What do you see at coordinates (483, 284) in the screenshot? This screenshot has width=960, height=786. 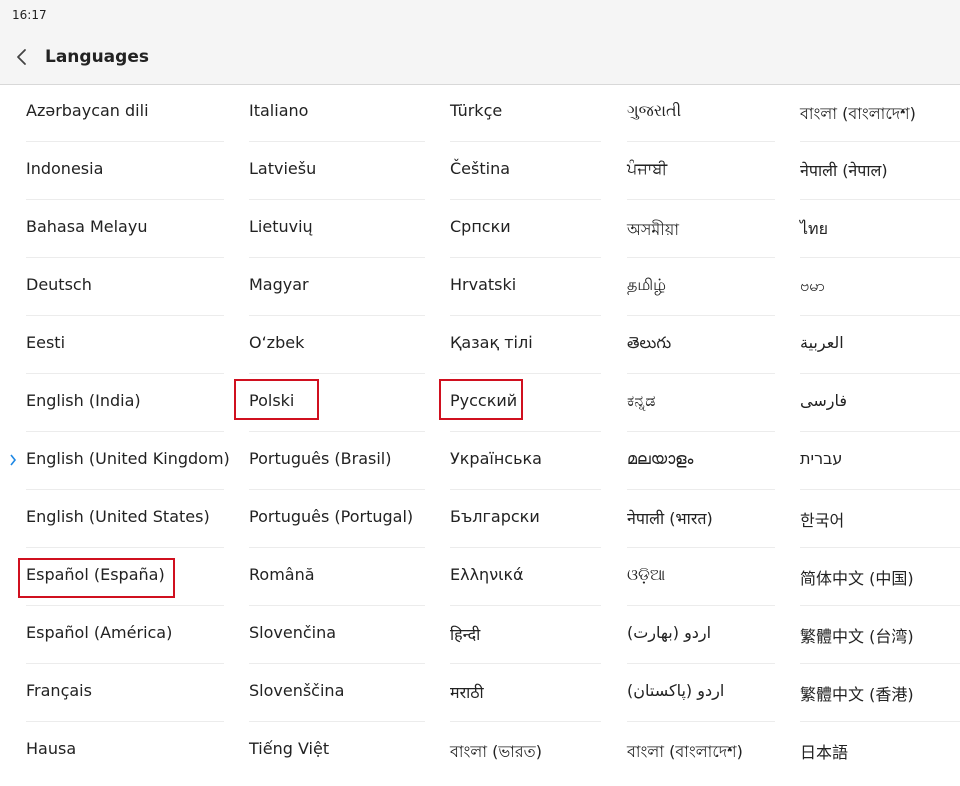 I see `language-label: Hrvatski` at bounding box center [483, 284].